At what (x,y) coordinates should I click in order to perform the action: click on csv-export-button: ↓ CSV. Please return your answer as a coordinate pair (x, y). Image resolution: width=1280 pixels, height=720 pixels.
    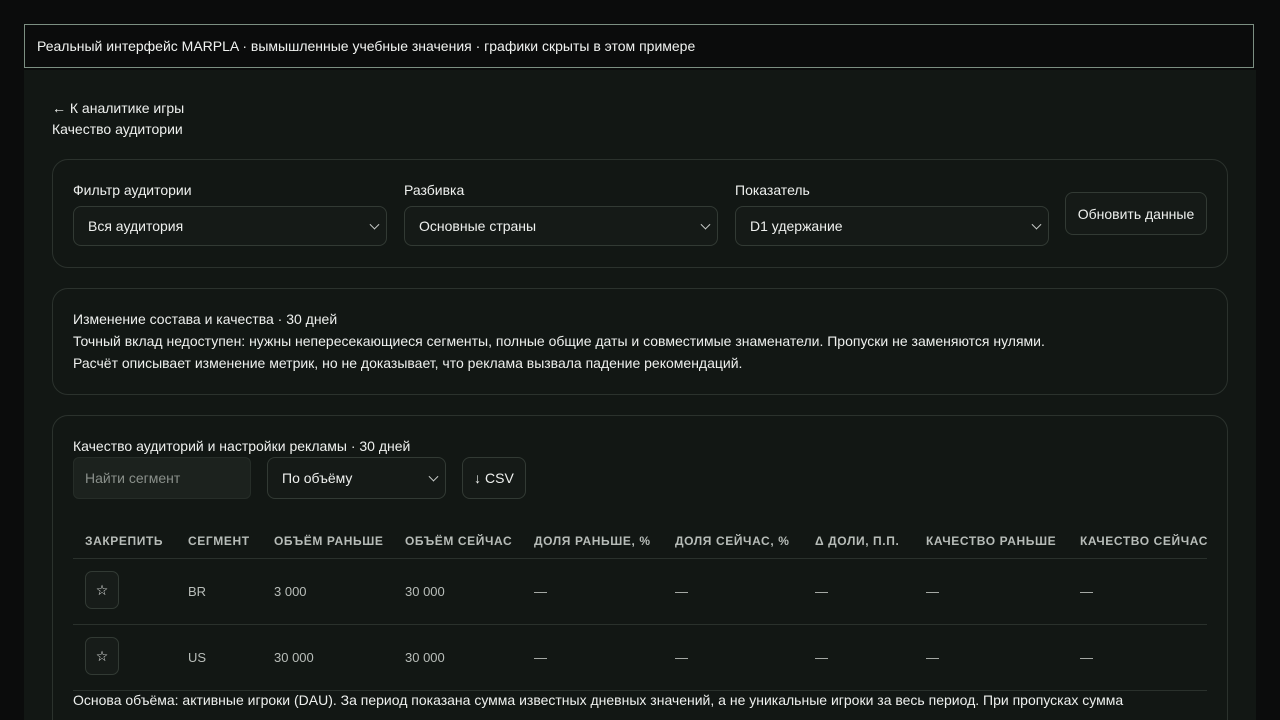
    Looking at the image, I should click on (494, 478).